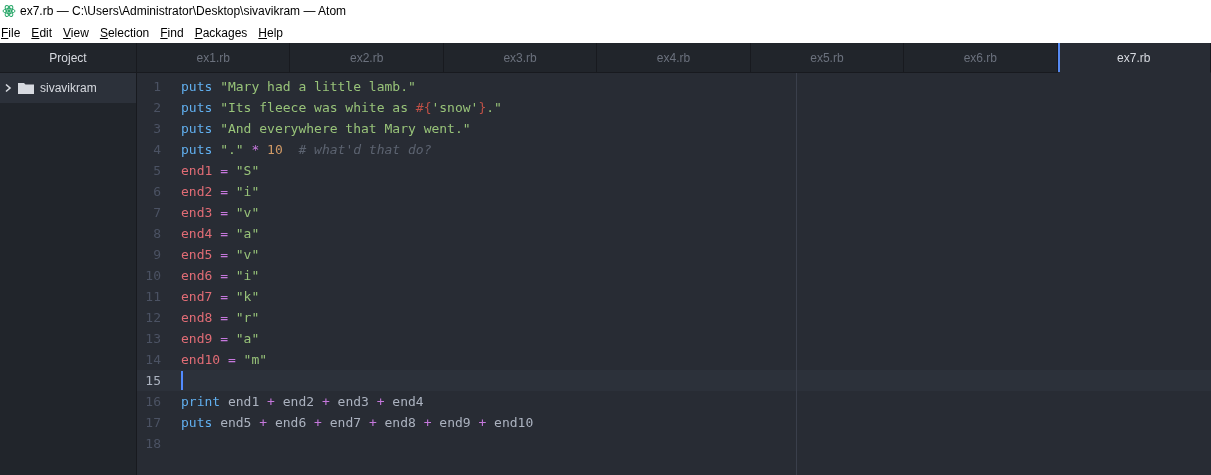  I want to click on code-line: end10 = "m", so click(224, 359).